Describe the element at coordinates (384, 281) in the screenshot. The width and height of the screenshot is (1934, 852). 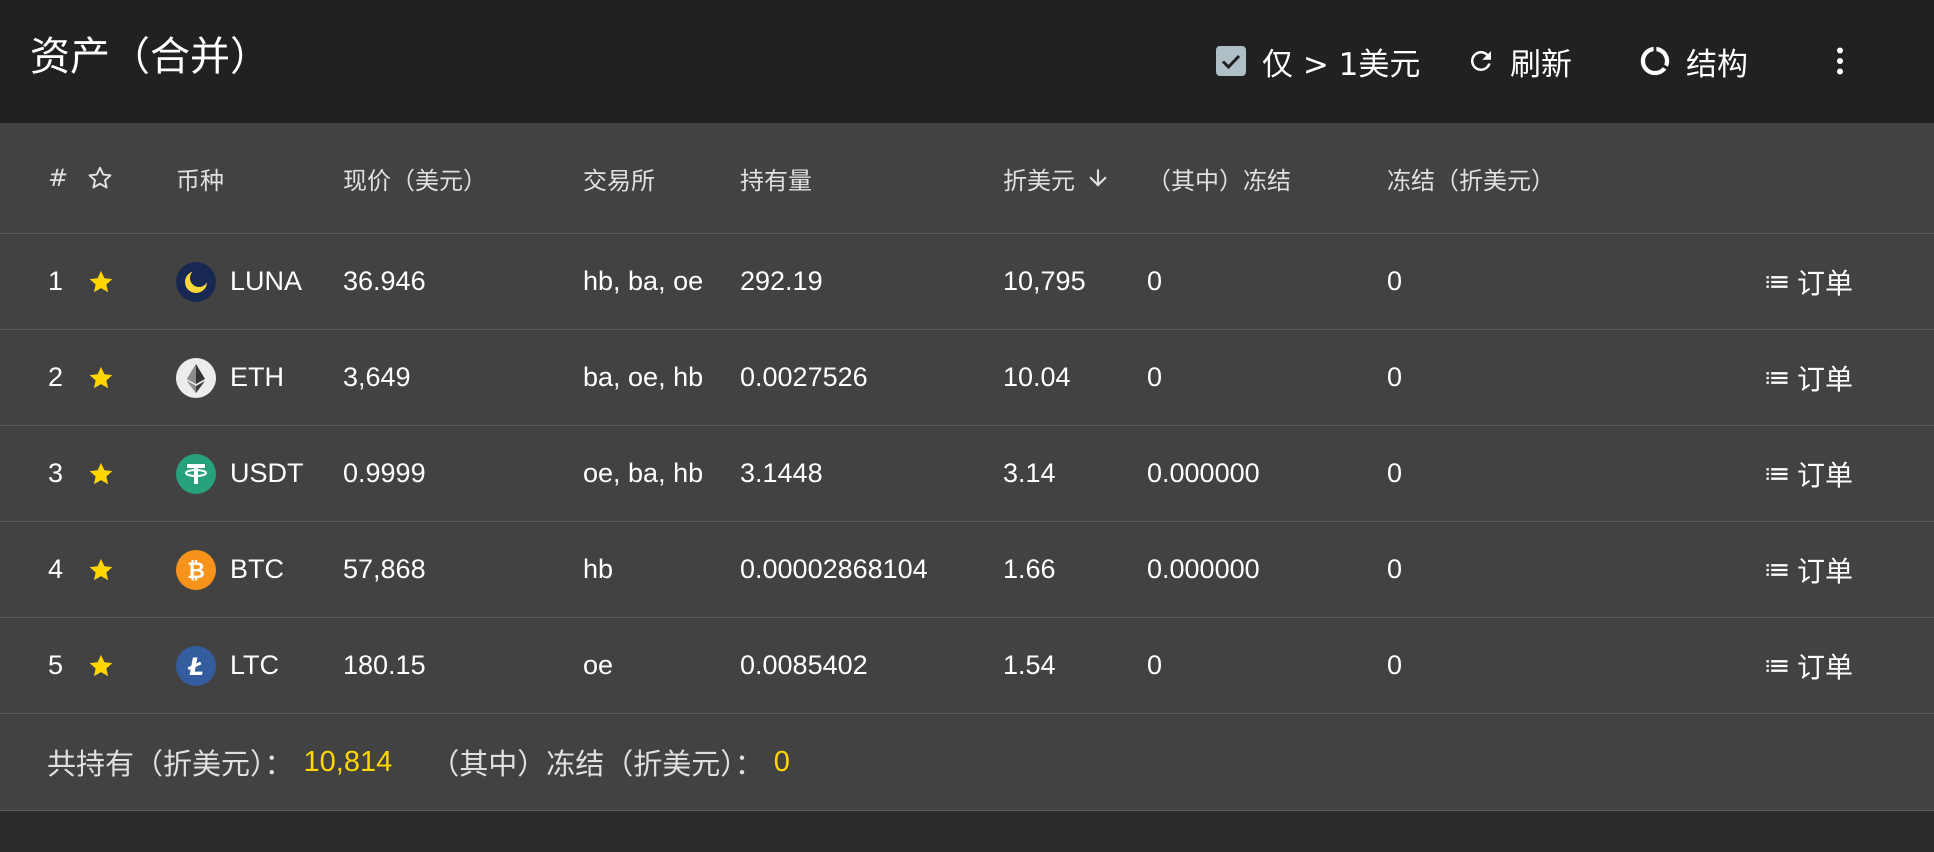
I see `price-cell: 36.946` at that location.